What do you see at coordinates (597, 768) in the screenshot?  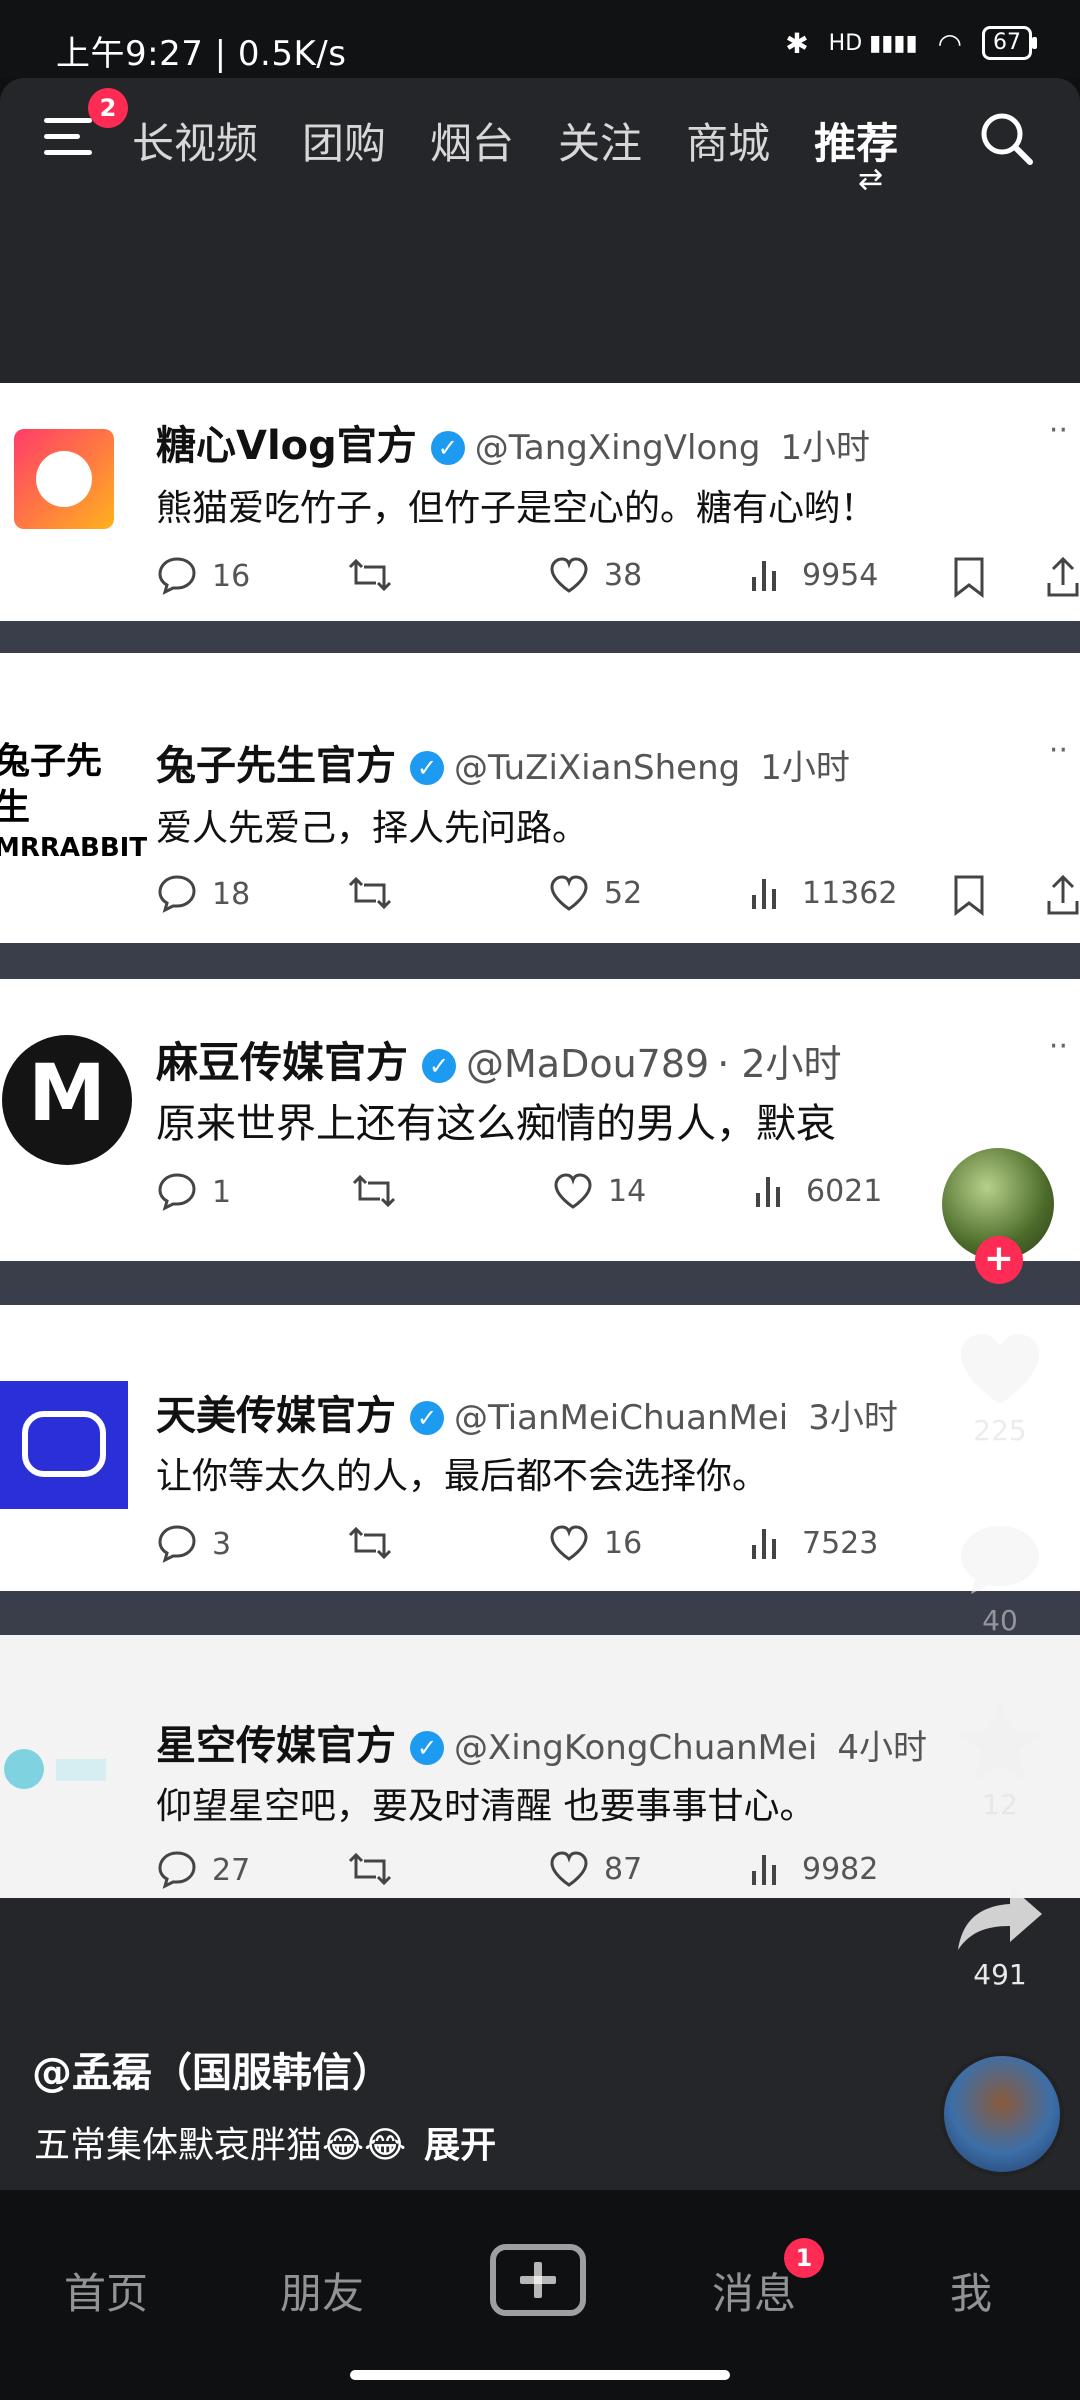 I see `account-handle: @TuZiXianSheng` at bounding box center [597, 768].